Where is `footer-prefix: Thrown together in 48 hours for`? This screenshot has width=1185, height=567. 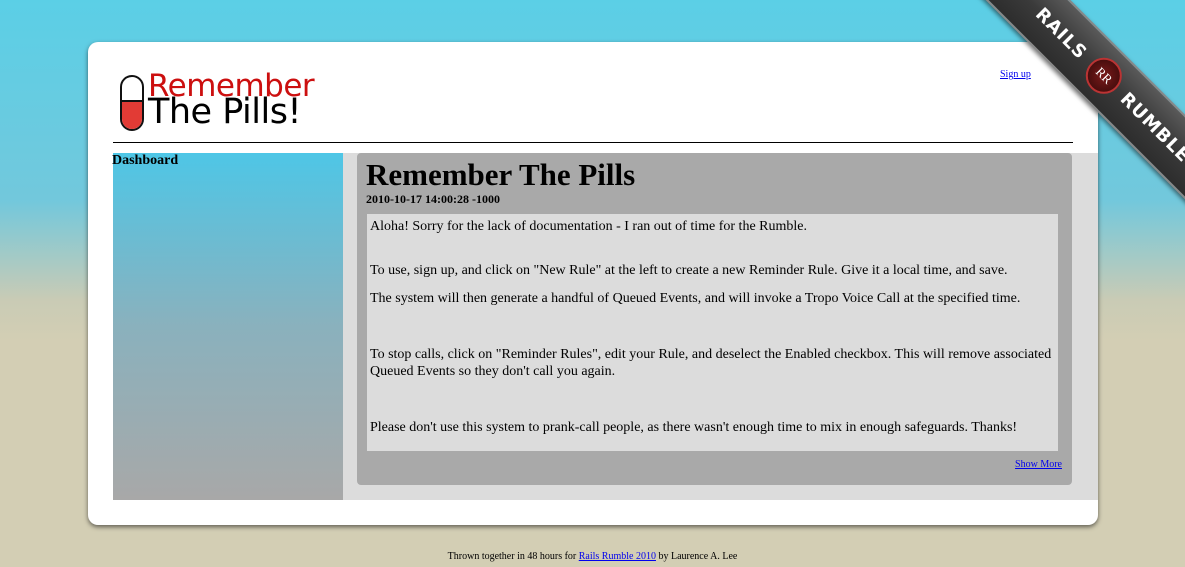
footer-prefix: Thrown together in 48 hours for is located at coordinates (512, 556).